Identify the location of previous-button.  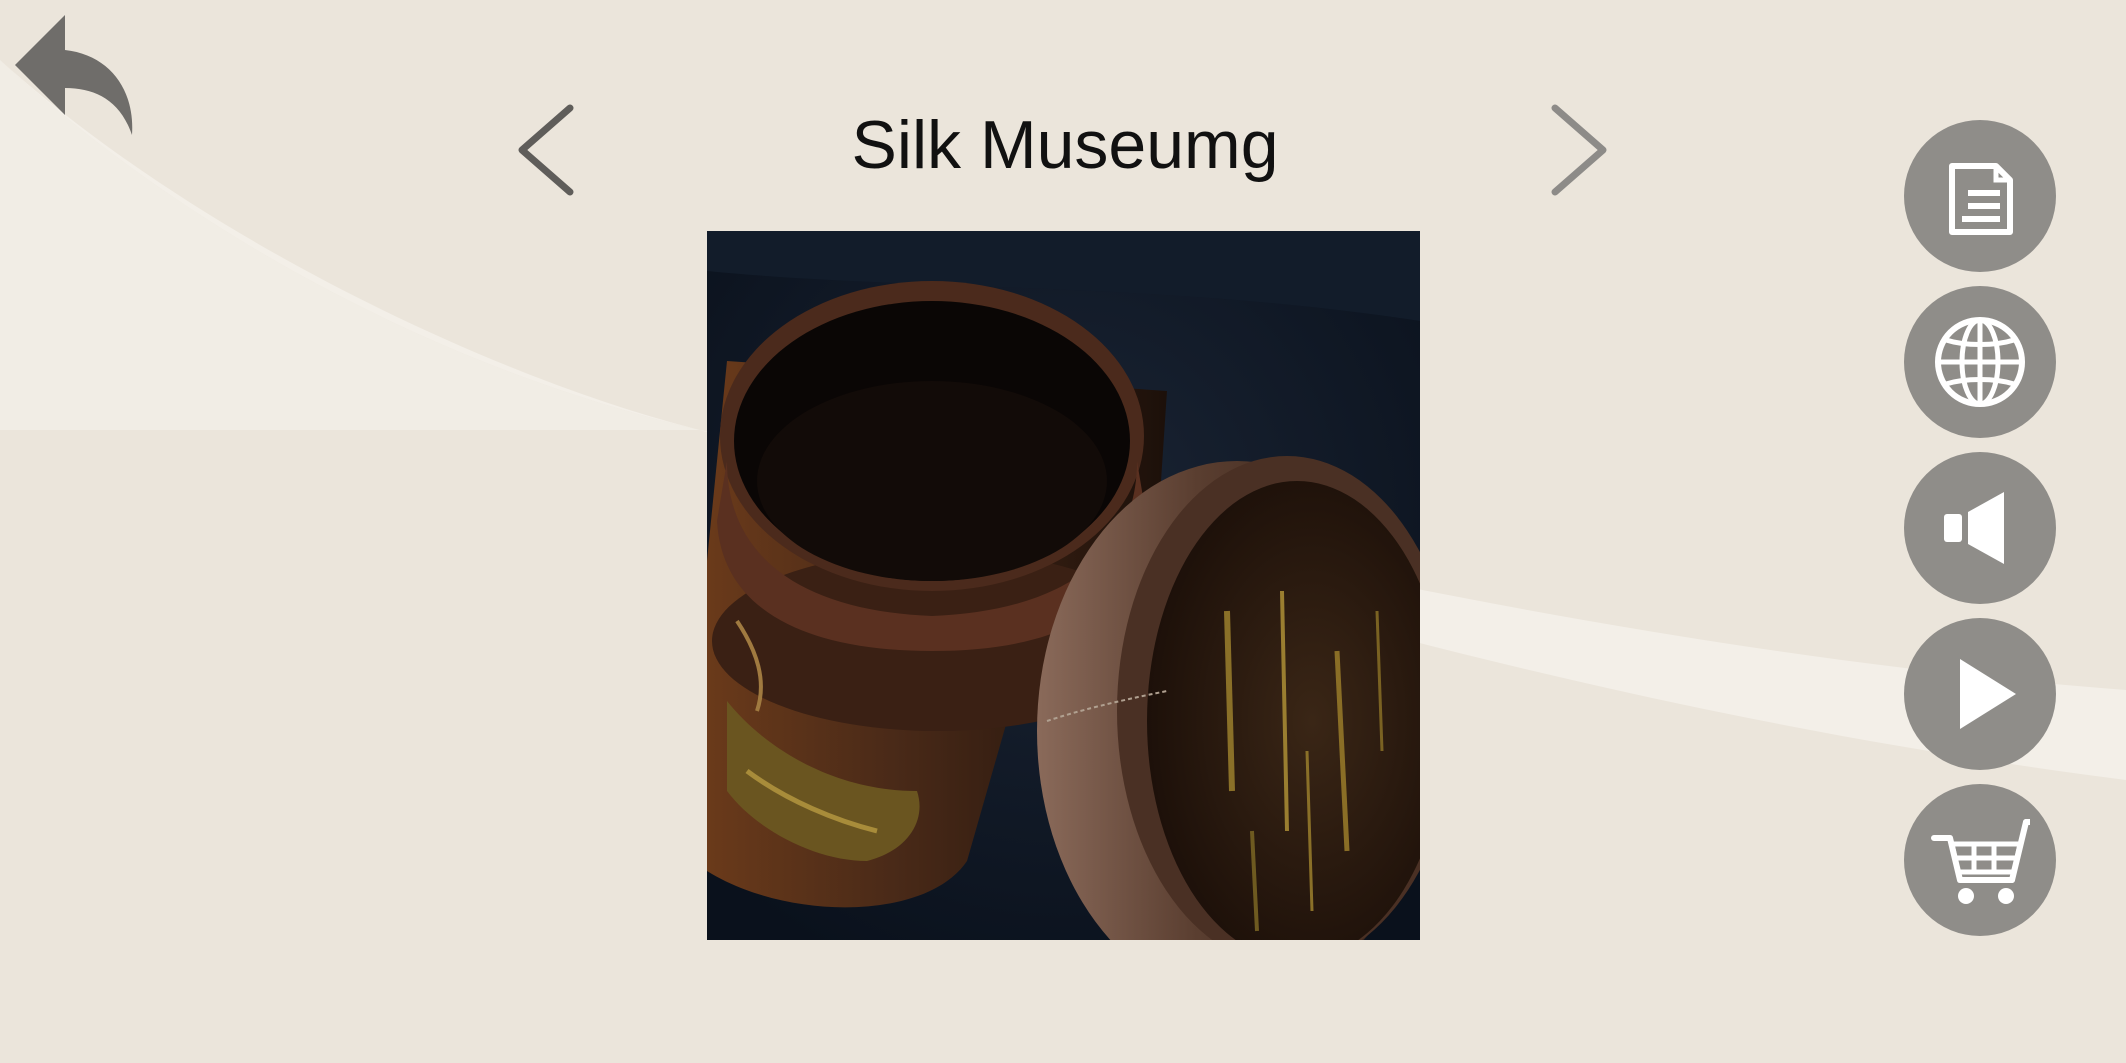
(545, 150).